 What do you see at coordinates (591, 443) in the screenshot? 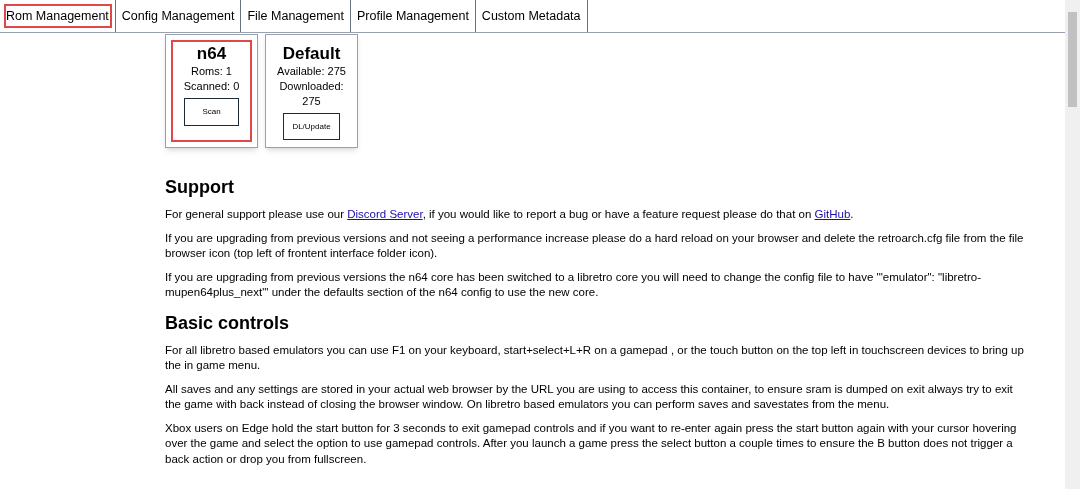
I see `paragraph: Xbox users on Edge hold the start button for 3 seconds to exit gamepad controls and if you want to re-enter again press the start button again with your cursor hovering over the game and select the option to use gamepad controls. After you launch a game press the select button a couple times to ensure the B button does not trigger a back action or drop you from fullscreen.` at bounding box center [591, 443].